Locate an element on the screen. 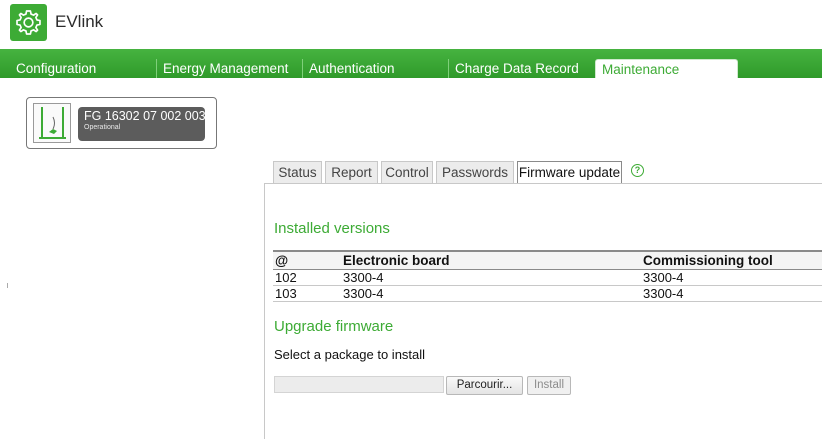  logo is located at coordinates (28, 22).